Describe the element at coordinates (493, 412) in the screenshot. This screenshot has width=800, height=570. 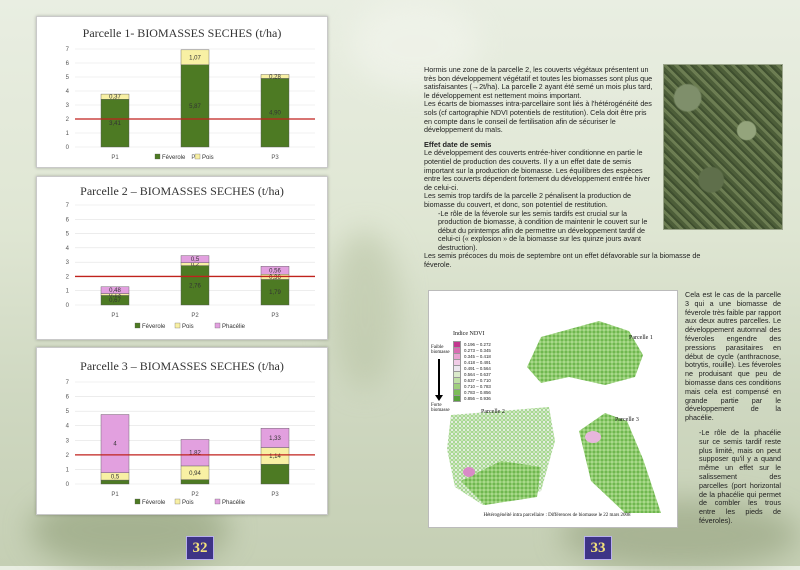
I see `parcel-2-label: Parcelle 2` at that location.